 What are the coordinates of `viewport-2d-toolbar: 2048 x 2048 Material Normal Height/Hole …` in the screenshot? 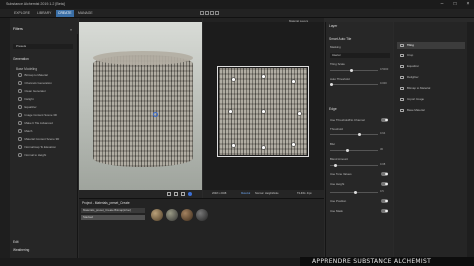 It's located at (263, 194).